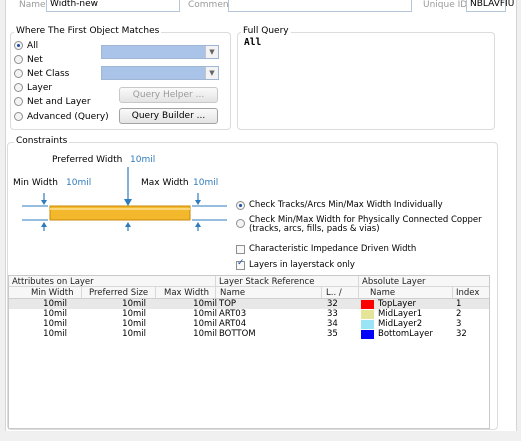 The width and height of the screenshot is (521, 441). Describe the element at coordinates (53, 282) in the screenshot. I see `group-attributes-header: Attributes on Layer` at that location.